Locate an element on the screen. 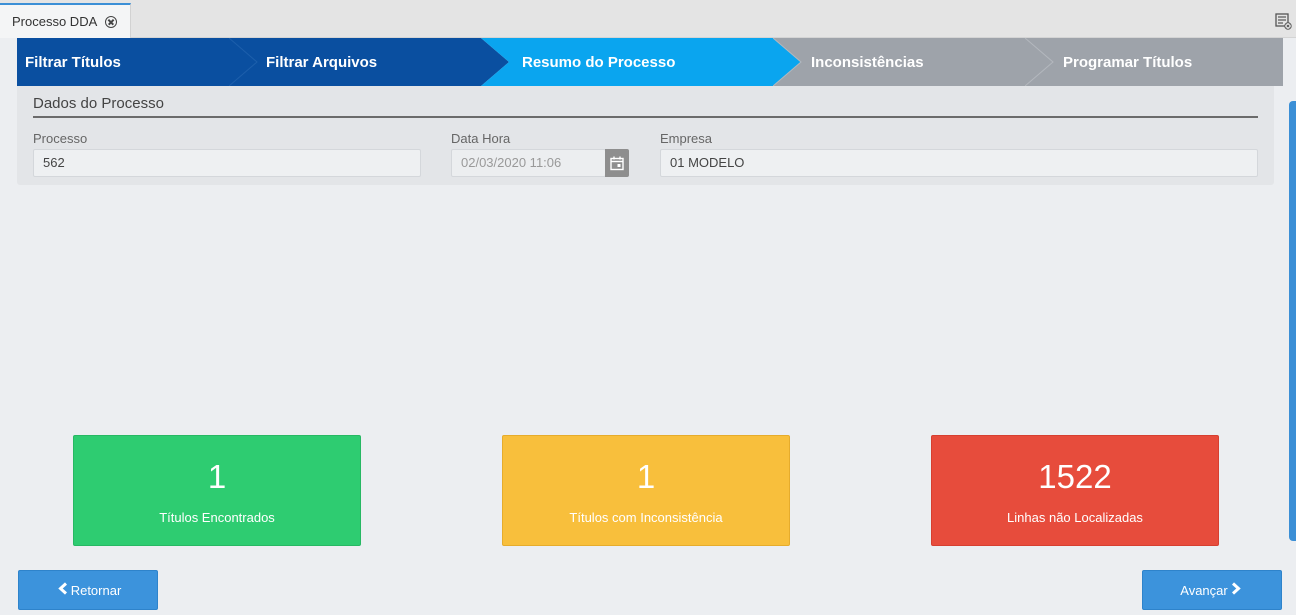 This screenshot has height=615, width=1296. vertical-scrollbar is located at coordinates (1292, 321).